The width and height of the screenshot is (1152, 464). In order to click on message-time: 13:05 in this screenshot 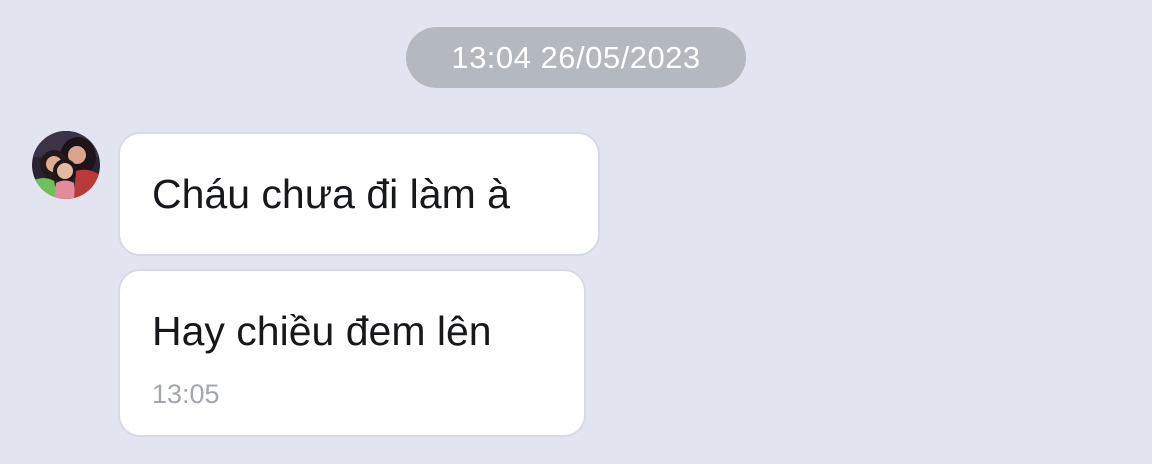, I will do `click(186, 394)`.